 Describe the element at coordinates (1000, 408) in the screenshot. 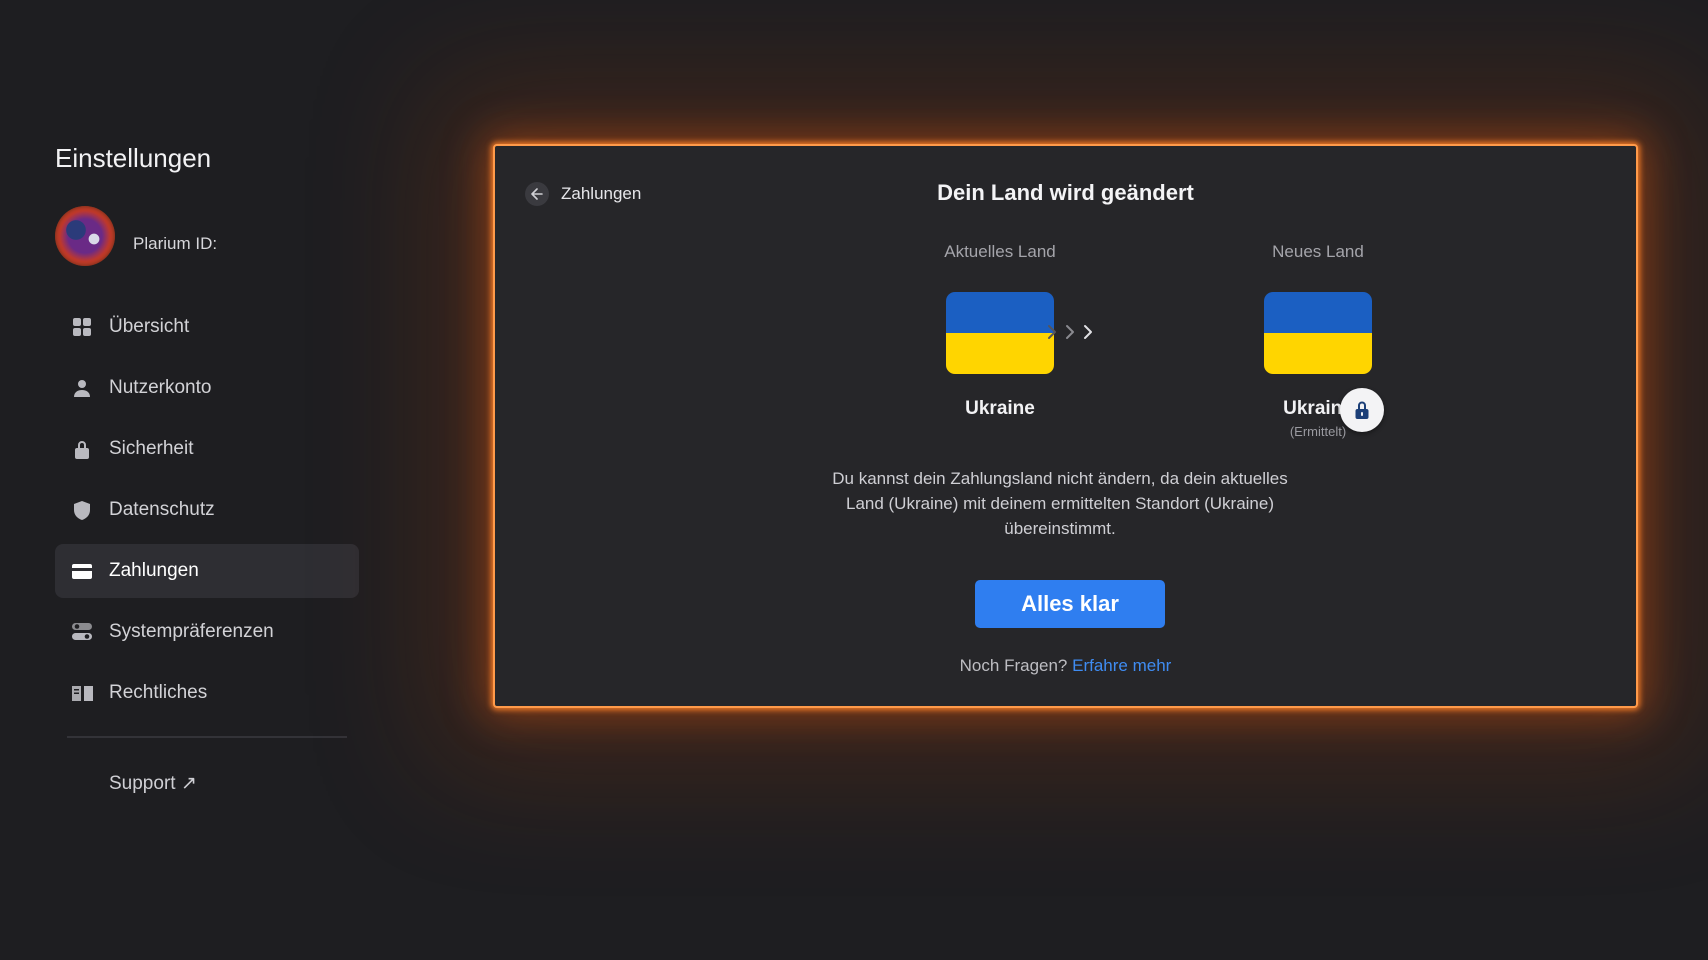

I see `current-country-name: Ukraine` at that location.